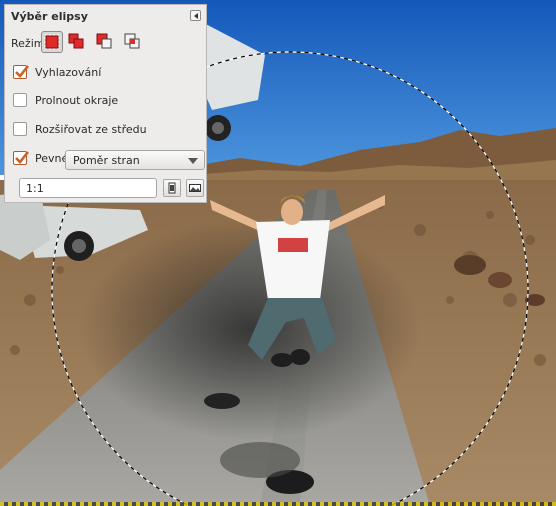 The height and width of the screenshot is (506, 556). I want to click on aspect-ratio-input: 1:1, so click(88, 188).